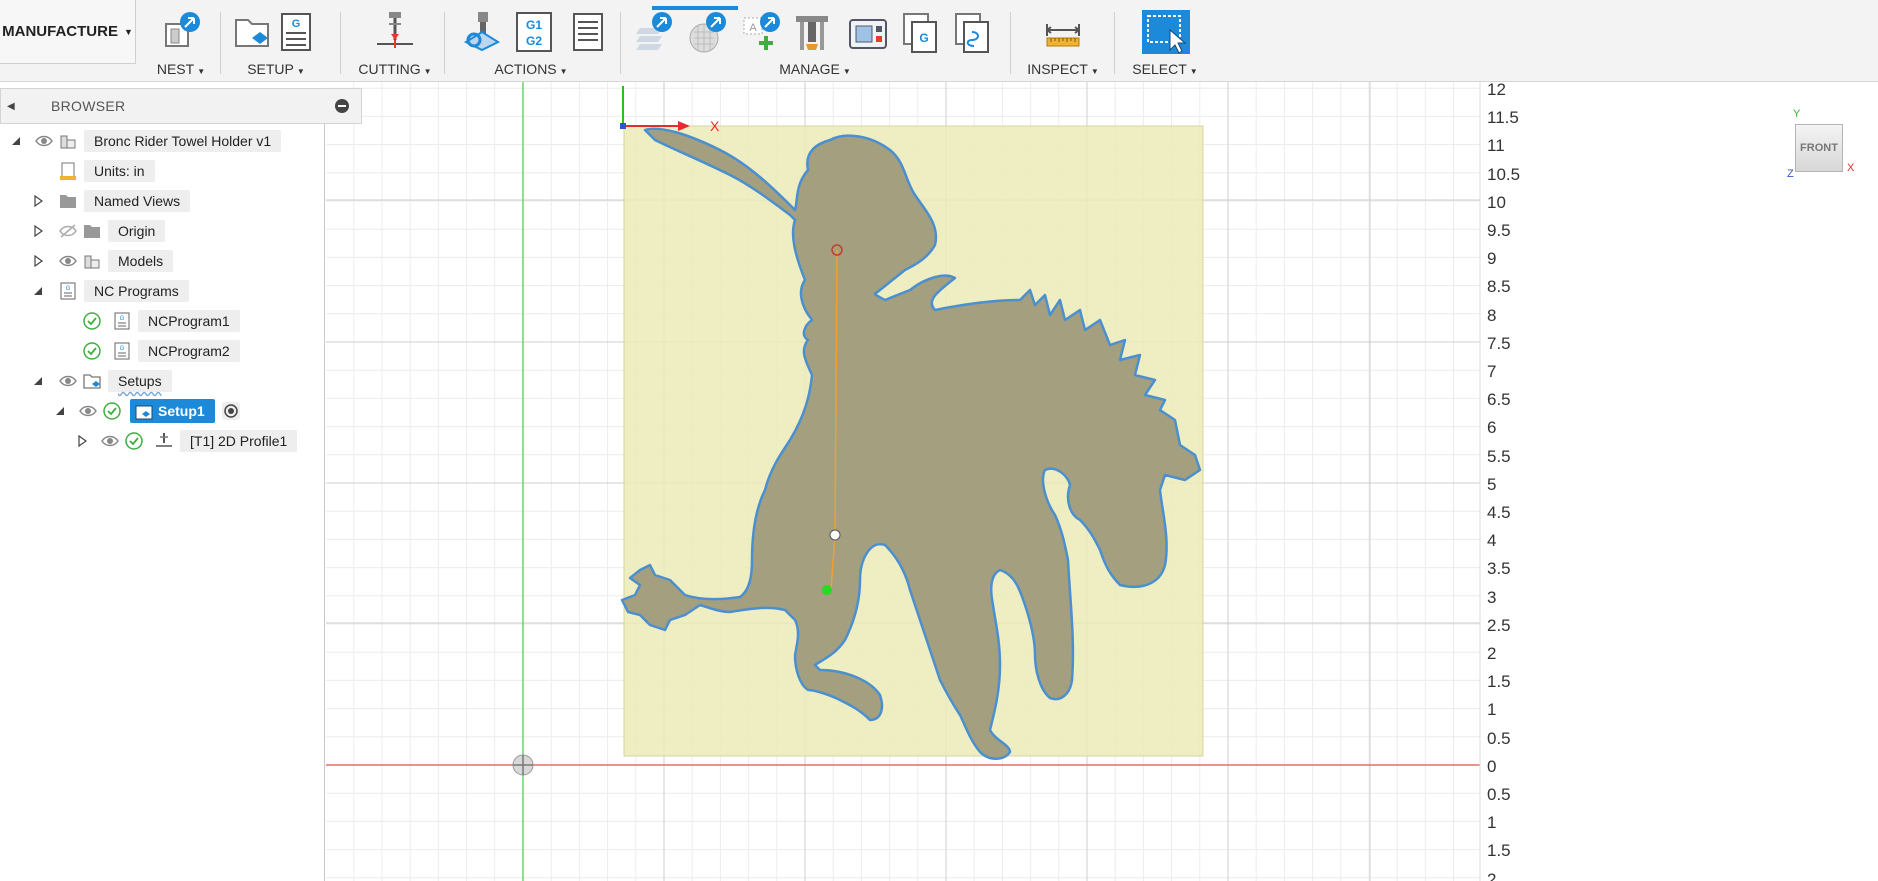  What do you see at coordinates (1063, 32) in the screenshot?
I see `measure-icon` at bounding box center [1063, 32].